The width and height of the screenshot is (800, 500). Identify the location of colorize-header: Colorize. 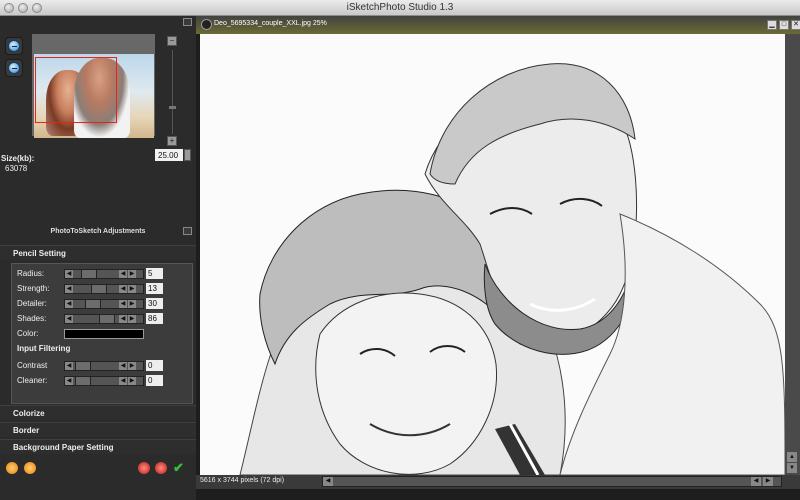
(98, 412).